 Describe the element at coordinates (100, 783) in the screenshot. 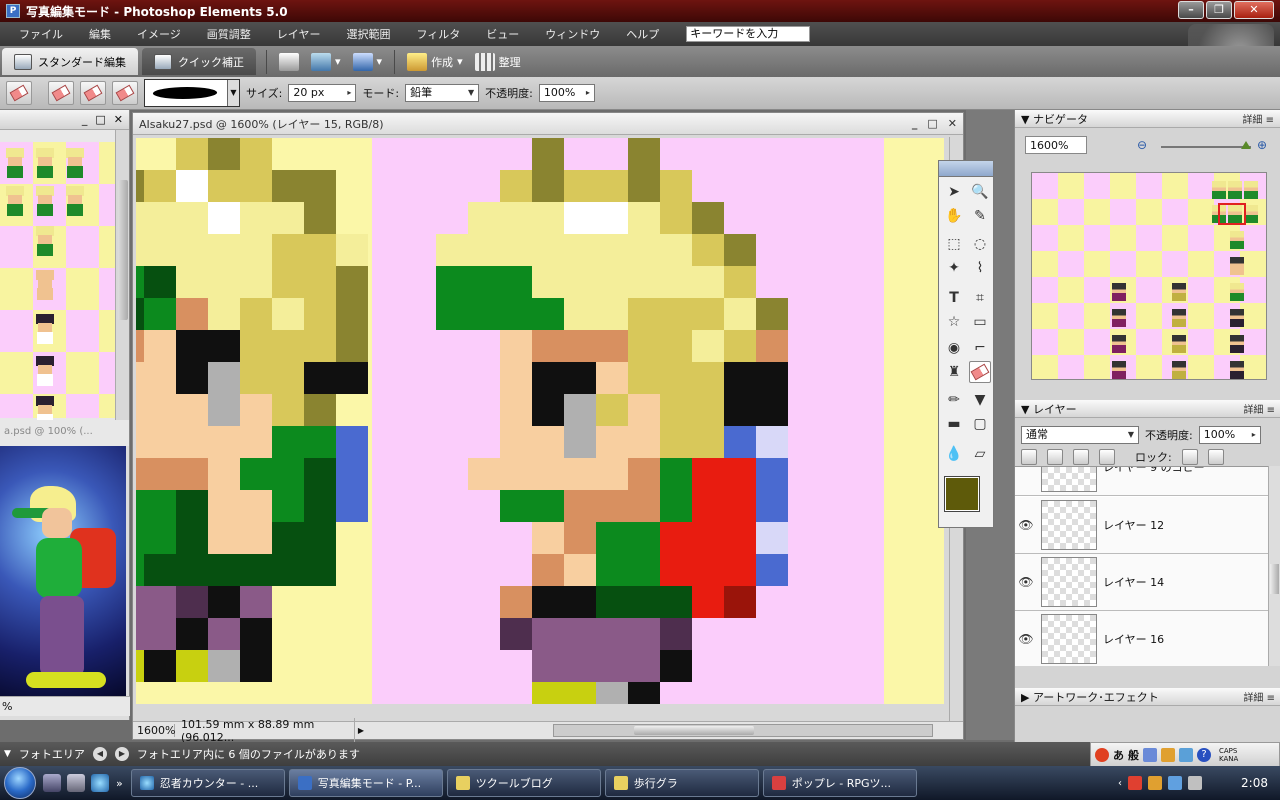

I see `internet-explorer-icon` at that location.